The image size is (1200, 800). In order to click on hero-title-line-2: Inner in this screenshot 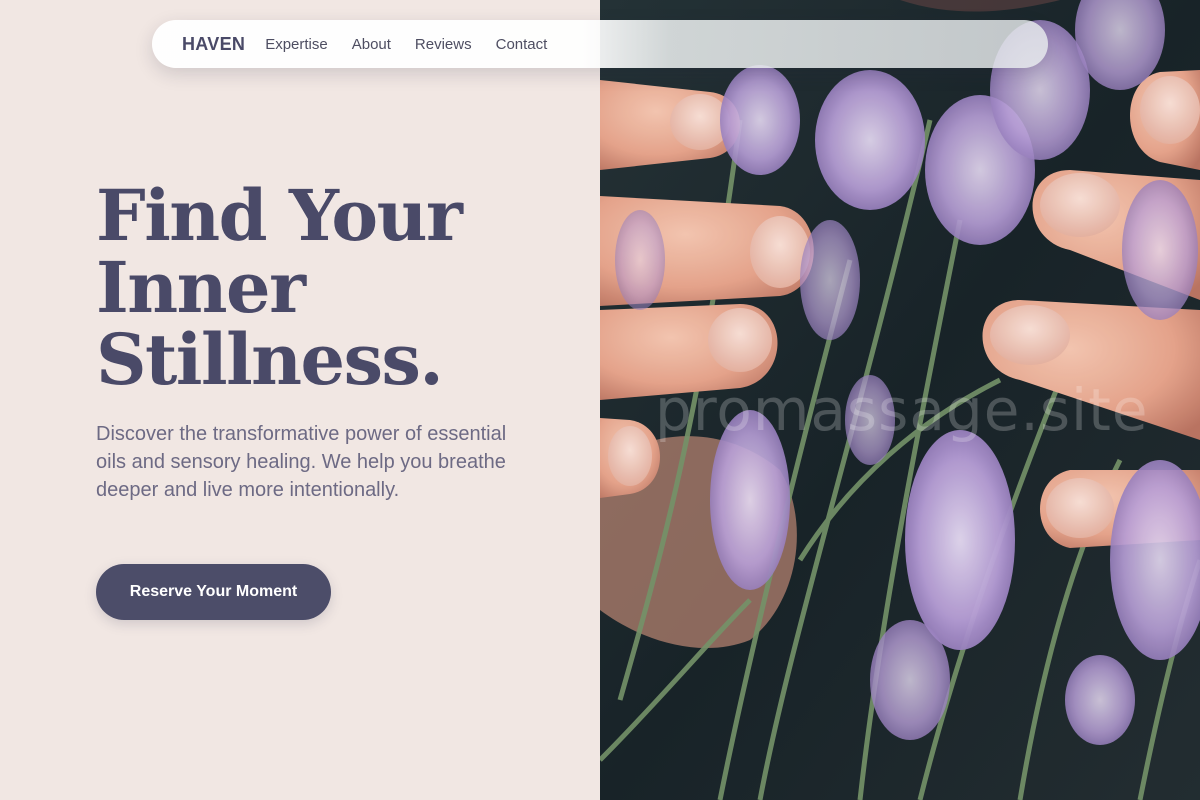, I will do `click(201, 287)`.